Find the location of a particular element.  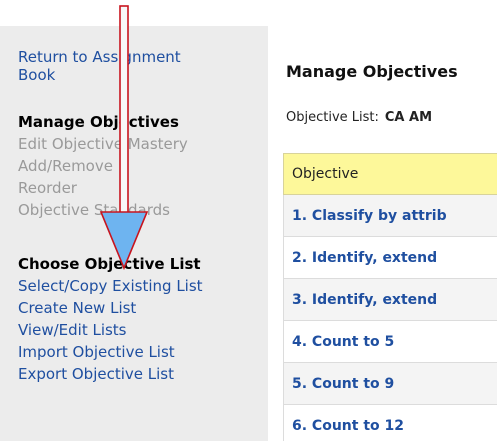

reorder-item: Reorder is located at coordinates (47, 188).